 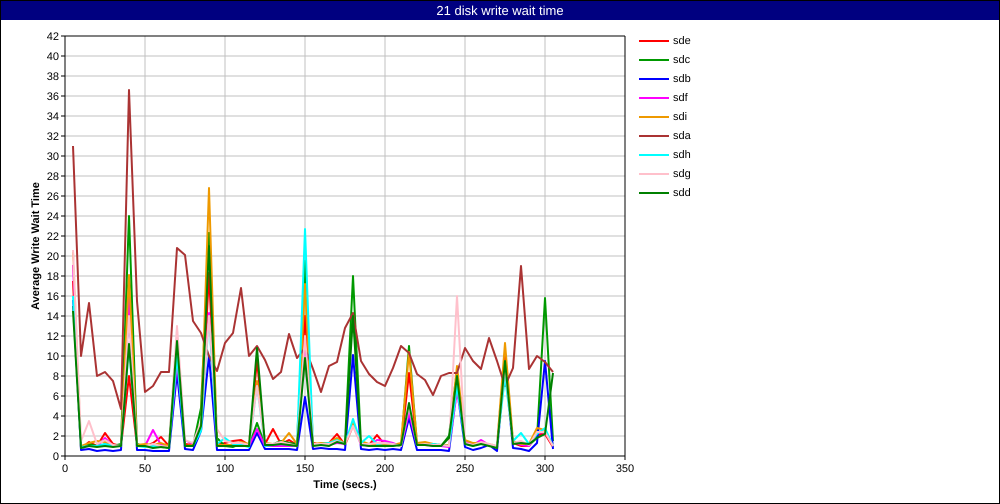 What do you see at coordinates (682, 155) in the screenshot?
I see `legend-label: sdh` at bounding box center [682, 155].